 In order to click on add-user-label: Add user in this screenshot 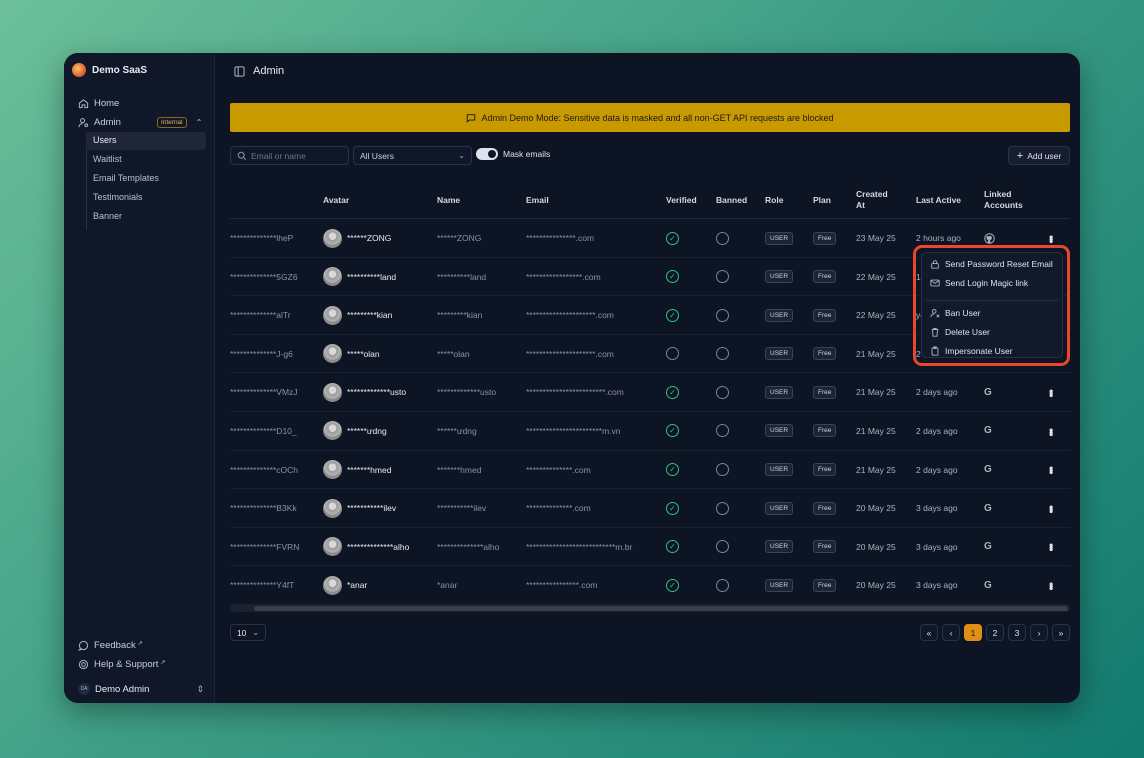, I will do `click(1044, 155)`.